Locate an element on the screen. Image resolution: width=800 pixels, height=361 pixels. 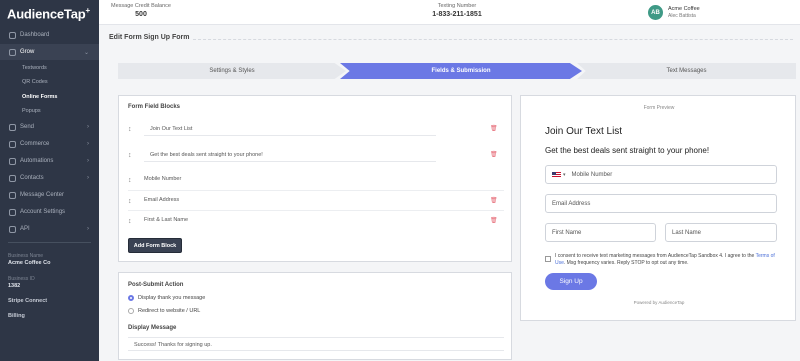
chevron-down-icon: ⌄ is located at coordinates (86, 52).